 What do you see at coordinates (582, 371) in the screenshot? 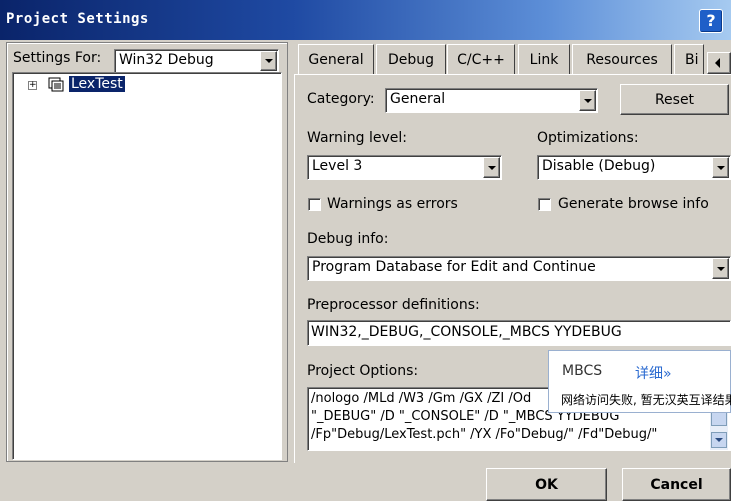
I see `popup-term: MBCS` at bounding box center [582, 371].